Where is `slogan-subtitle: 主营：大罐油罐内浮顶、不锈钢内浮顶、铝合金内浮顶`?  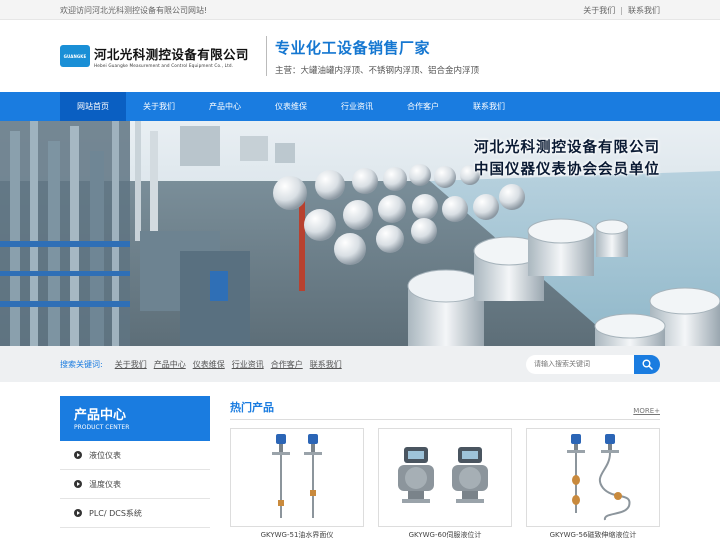
slogan-subtitle: 主营：大罐油罐内浮顶、不锈钢内浮顶、铝合金内浮顶 is located at coordinates (377, 70).